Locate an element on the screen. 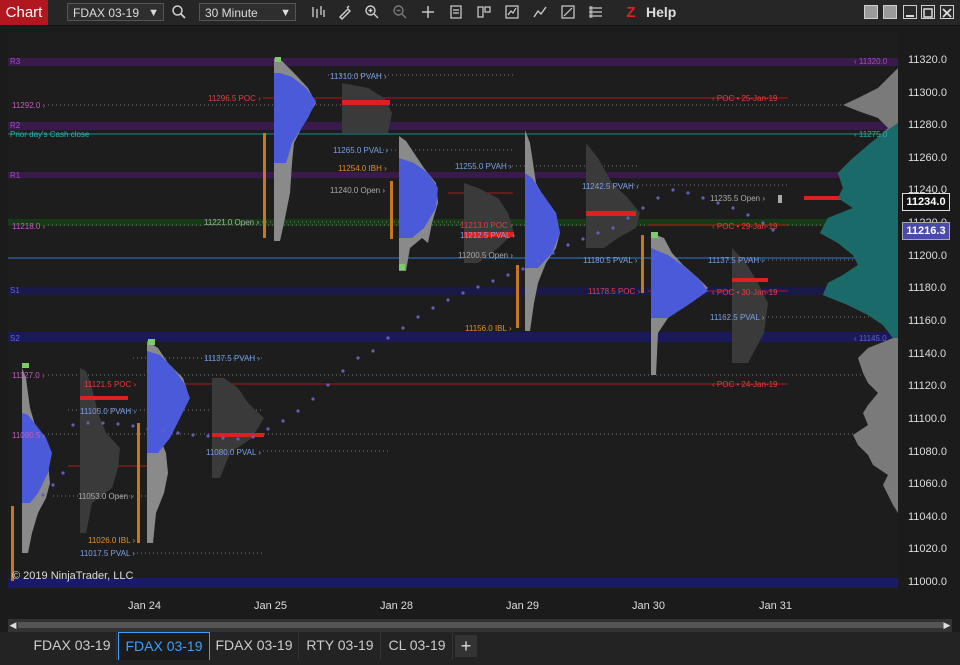 The width and height of the screenshot is (960, 665). zoom-in-icon is located at coordinates (372, 13).